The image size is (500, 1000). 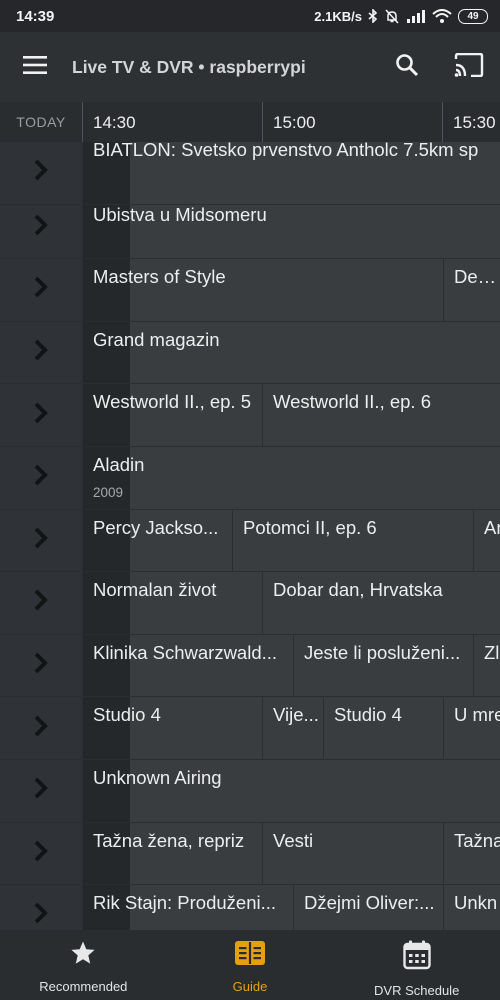 I want to click on guide-row: Normalan život Dobar dan, Hrvatska, so click(x=250, y=603).